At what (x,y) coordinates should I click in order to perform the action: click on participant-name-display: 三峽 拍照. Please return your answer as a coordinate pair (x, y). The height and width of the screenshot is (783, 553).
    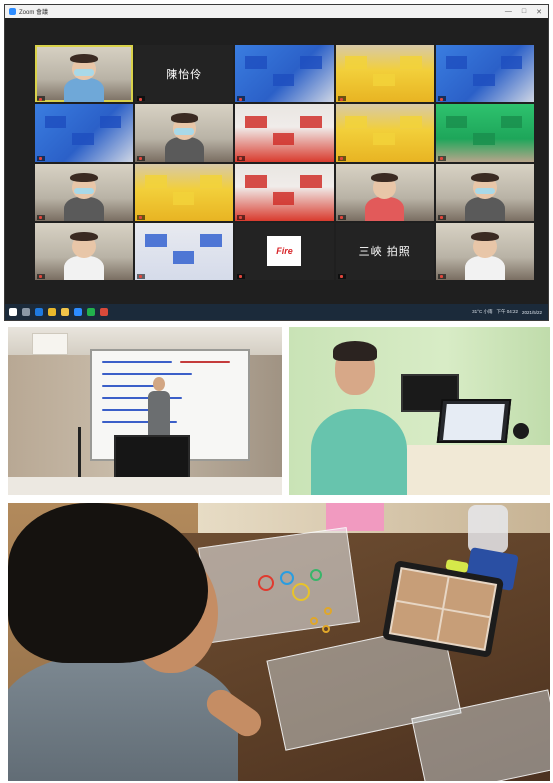
    Looking at the image, I should click on (384, 252).